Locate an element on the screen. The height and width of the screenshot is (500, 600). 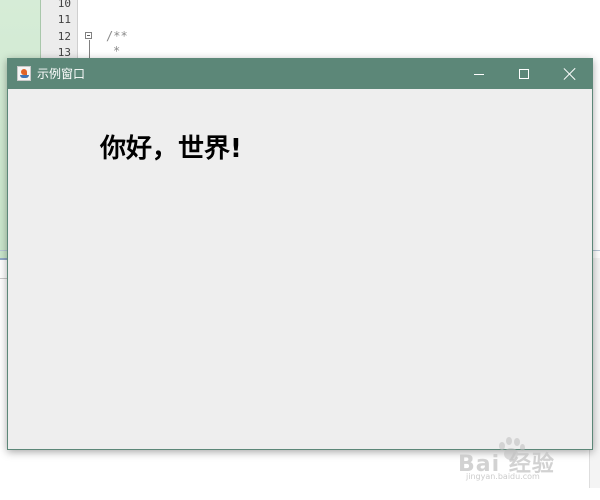
close-button is located at coordinates (569, 74).